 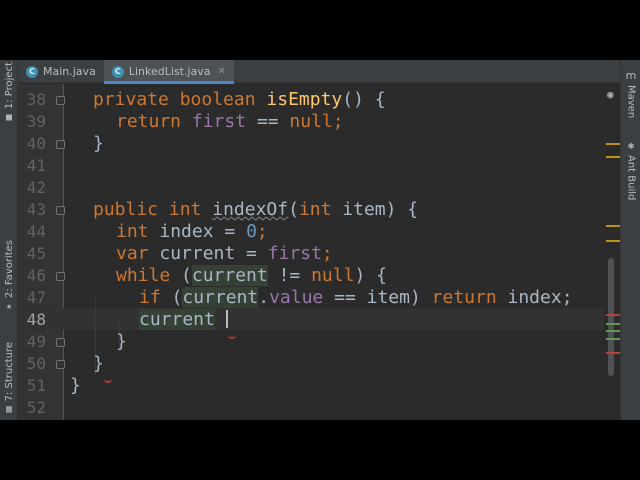 I want to click on tool-tab-label: Ant Build, so click(x=631, y=178).